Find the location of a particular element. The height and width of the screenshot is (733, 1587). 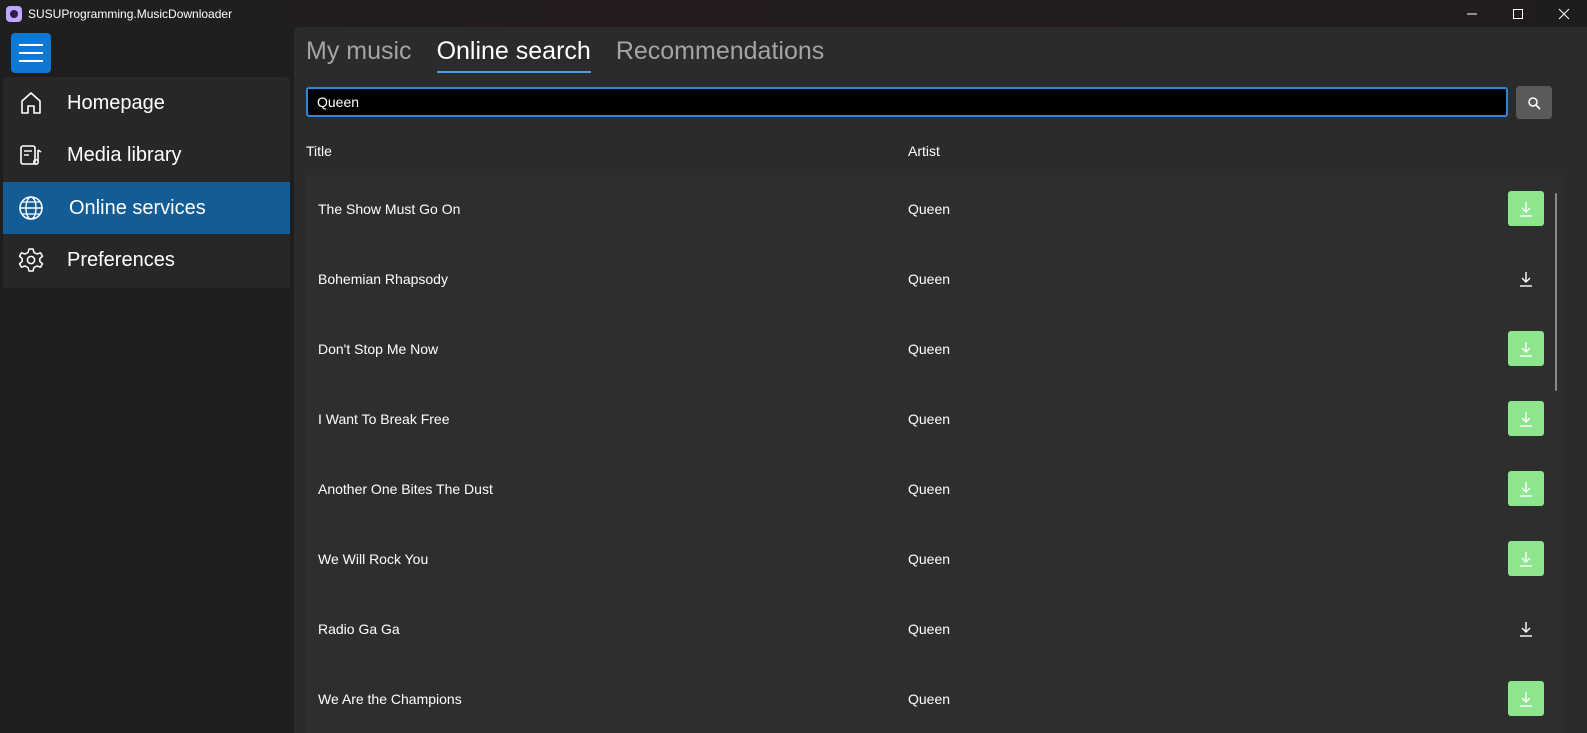

track-title: We Are the Champions is located at coordinates (390, 699).